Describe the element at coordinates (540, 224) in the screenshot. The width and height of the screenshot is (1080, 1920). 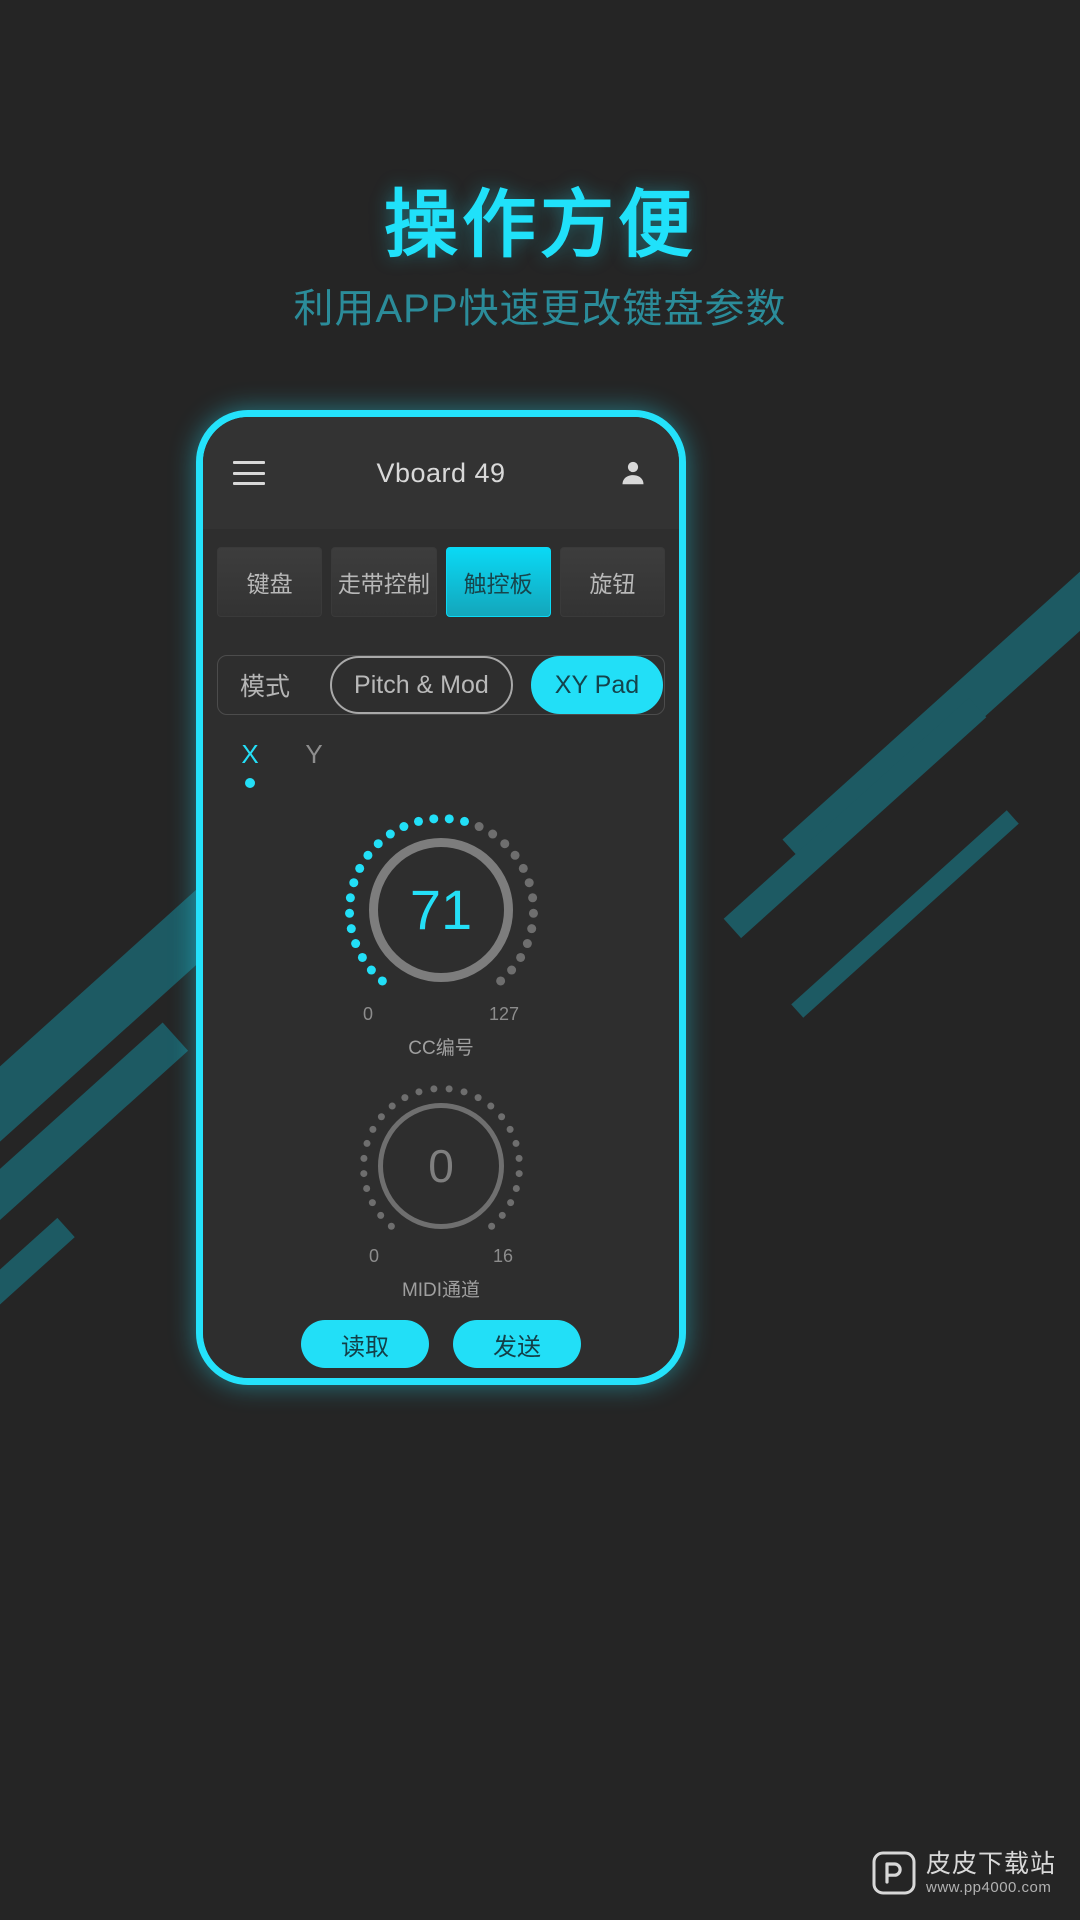
I see `promo-title: 操作方便` at that location.